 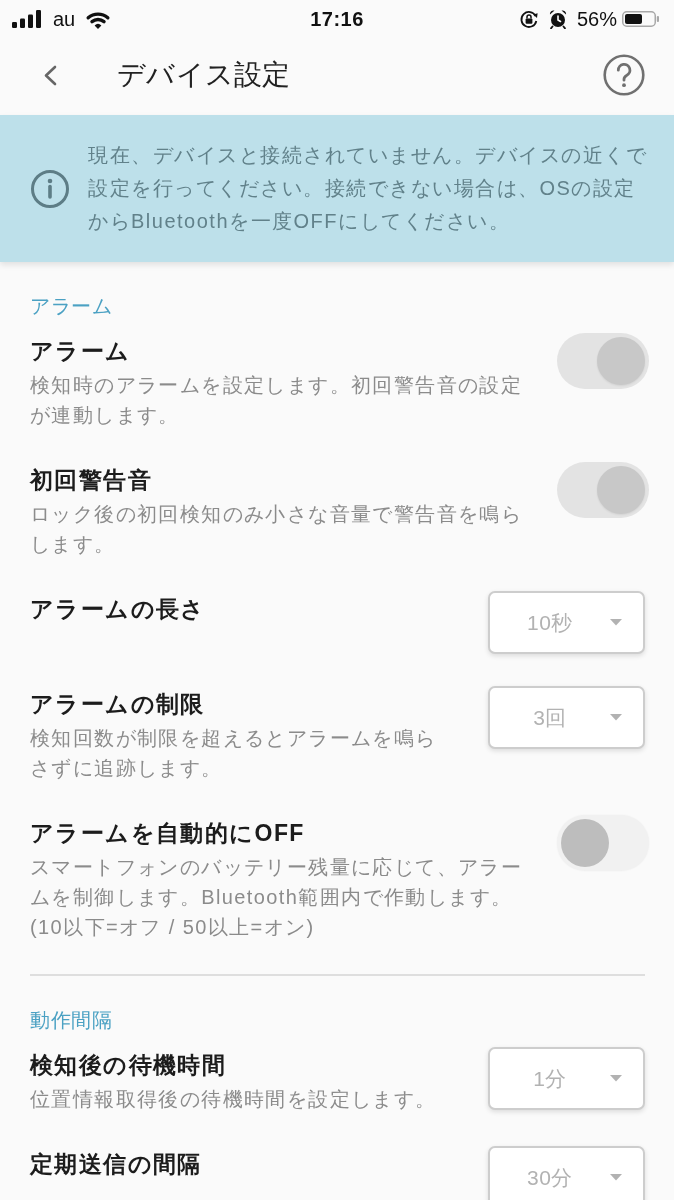 What do you see at coordinates (337, 19) in the screenshot?
I see `clock-time: 17:16` at bounding box center [337, 19].